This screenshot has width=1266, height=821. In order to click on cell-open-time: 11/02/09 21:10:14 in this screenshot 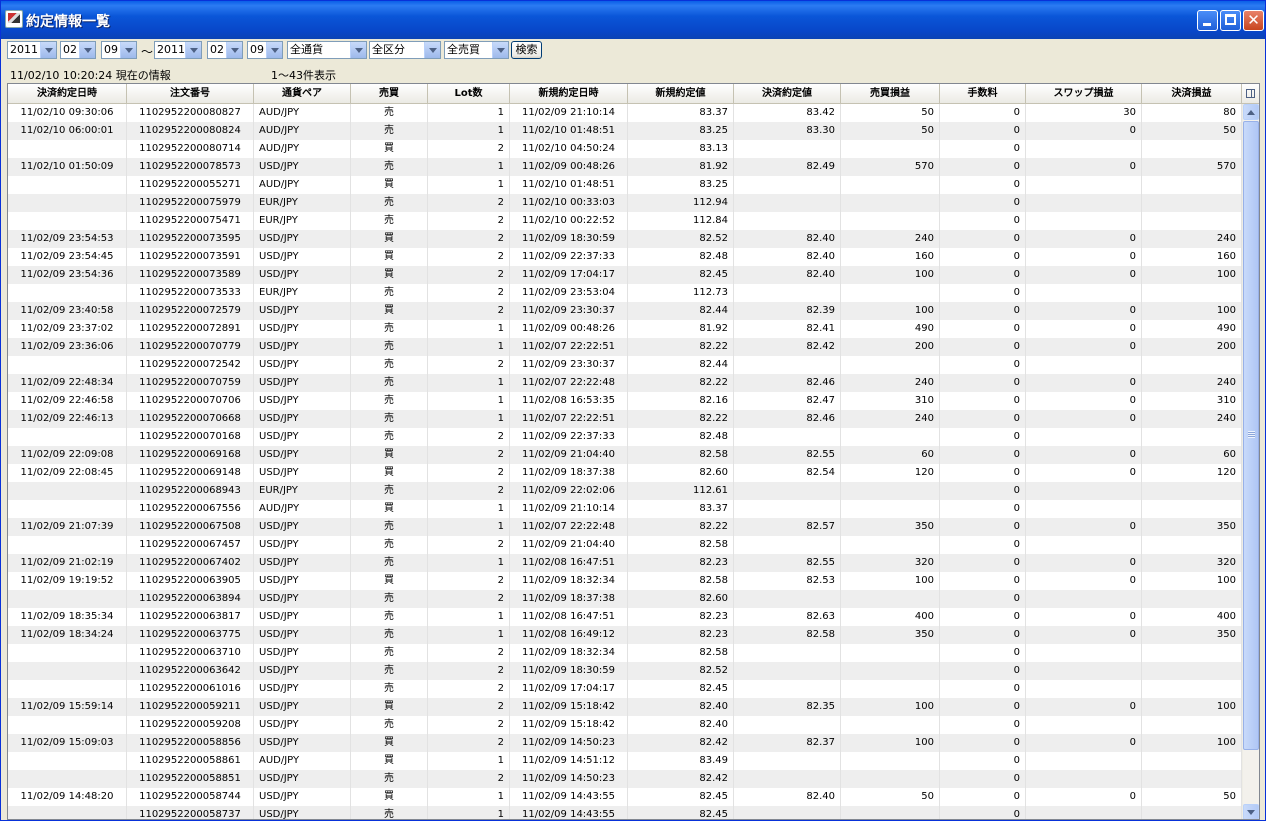, I will do `click(569, 113)`.